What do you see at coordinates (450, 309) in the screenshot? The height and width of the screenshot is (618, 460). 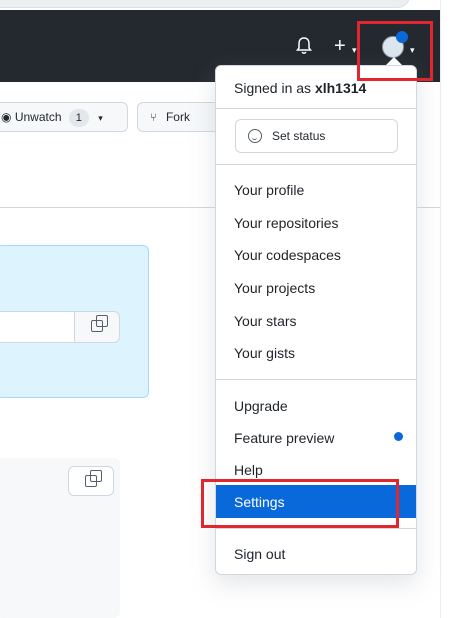 I see `scrollbar` at bounding box center [450, 309].